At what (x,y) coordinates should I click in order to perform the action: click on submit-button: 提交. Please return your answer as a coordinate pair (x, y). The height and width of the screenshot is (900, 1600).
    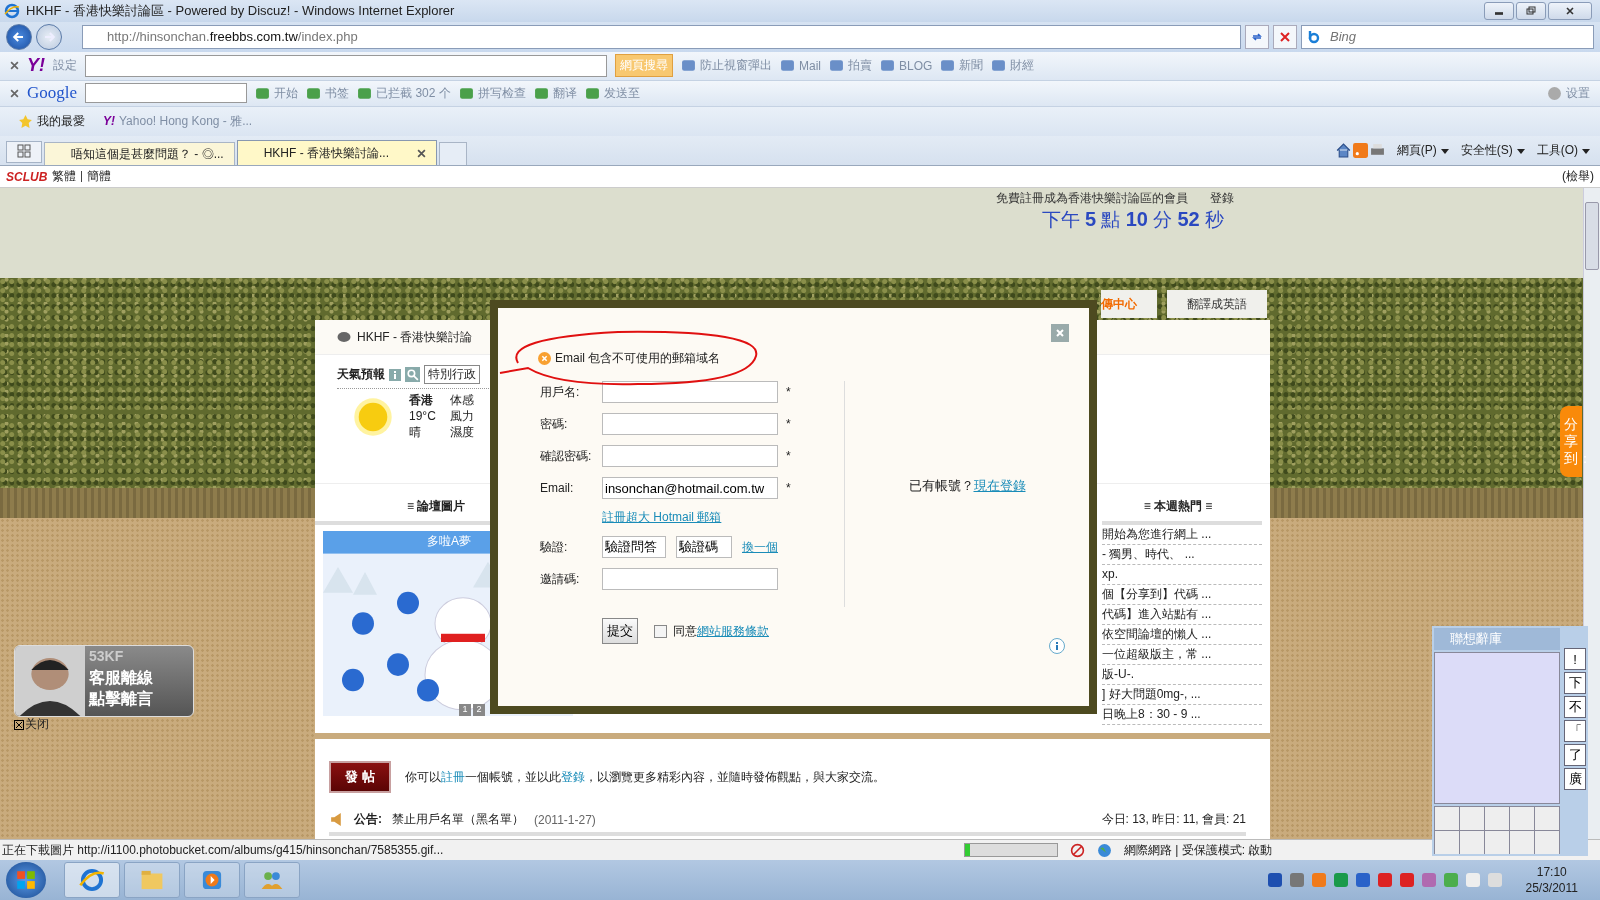
    Looking at the image, I should click on (620, 631).